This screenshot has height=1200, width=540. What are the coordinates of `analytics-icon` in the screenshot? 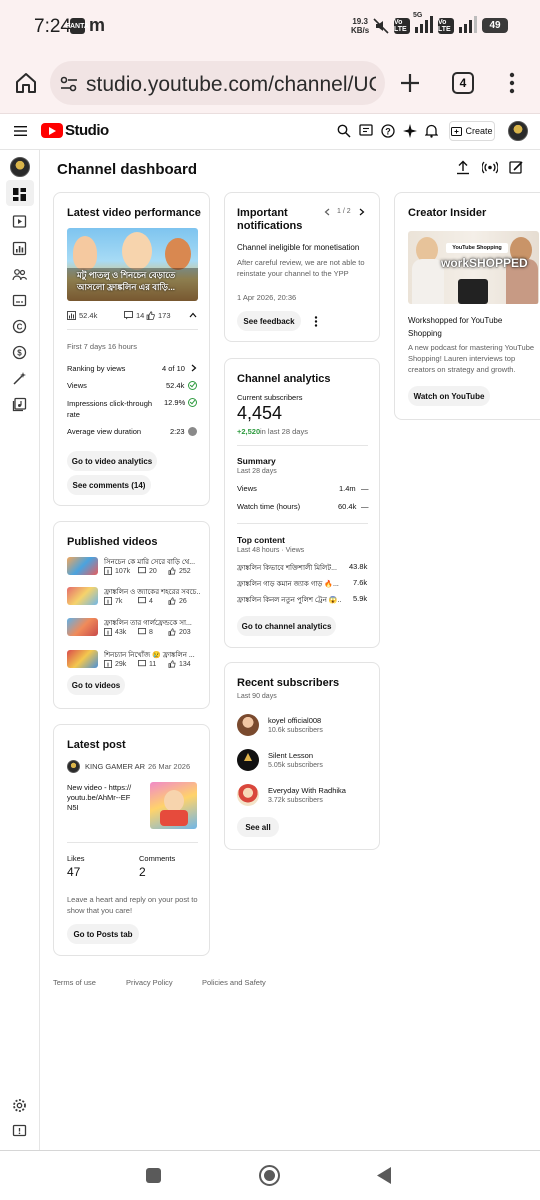 It's located at (19, 248).